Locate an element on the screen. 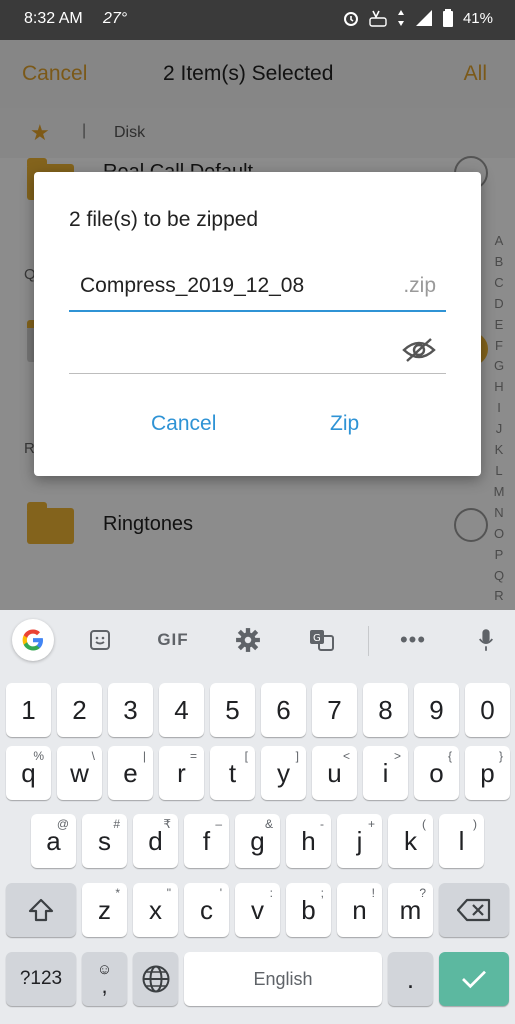 Image resolution: width=515 pixels, height=1024 pixels. key-hint: ₹ is located at coordinates (167, 824).